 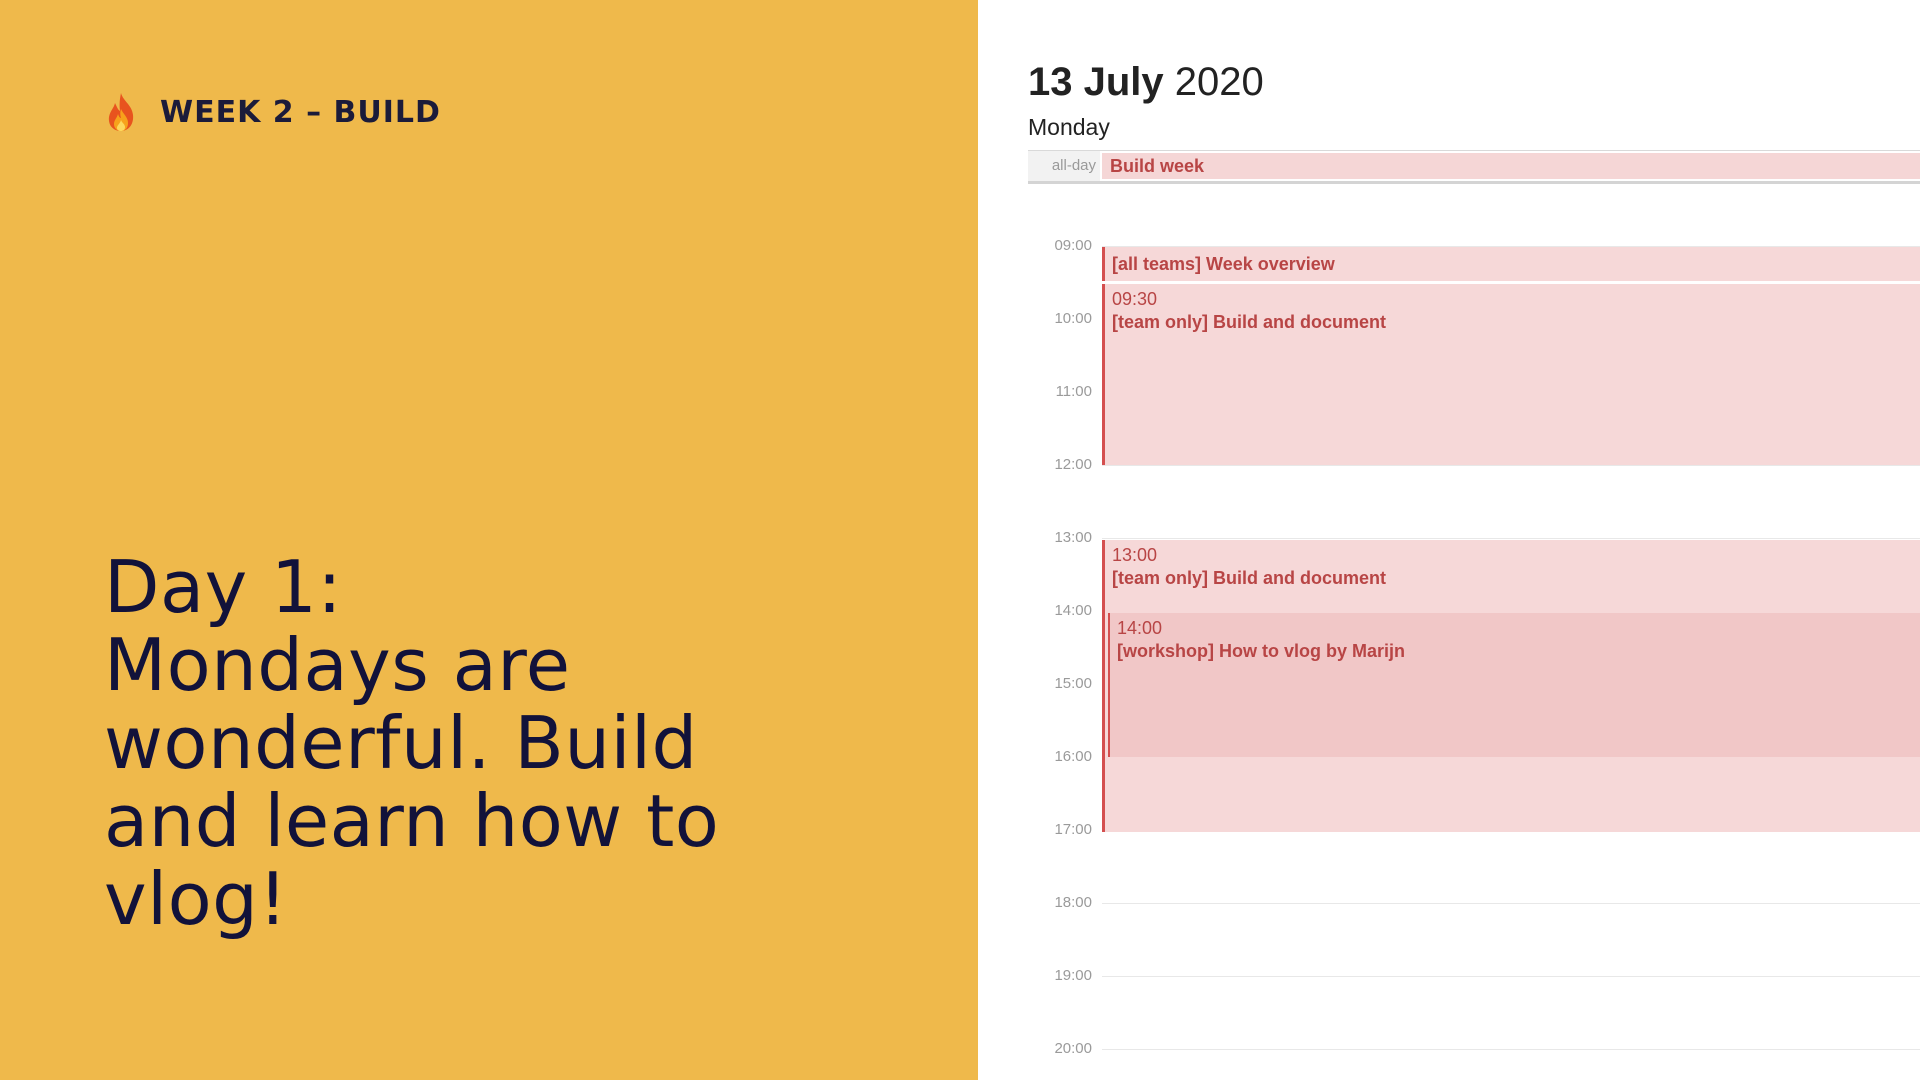 What do you see at coordinates (1064, 166) in the screenshot?
I see `allday-label: all-day` at bounding box center [1064, 166].